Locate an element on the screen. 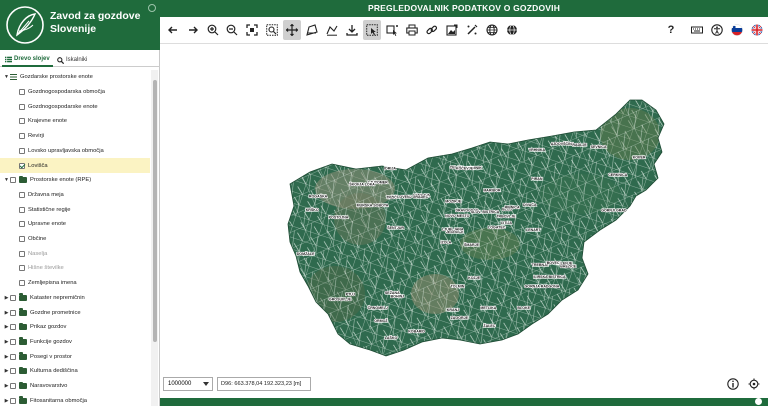  print-button is located at coordinates (412, 30).